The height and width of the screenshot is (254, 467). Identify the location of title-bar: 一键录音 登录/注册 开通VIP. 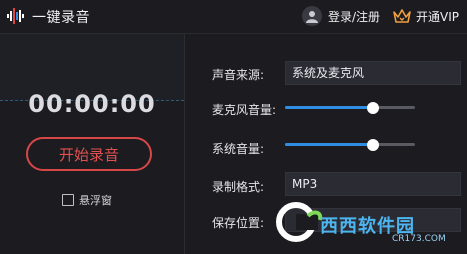
(233, 17).